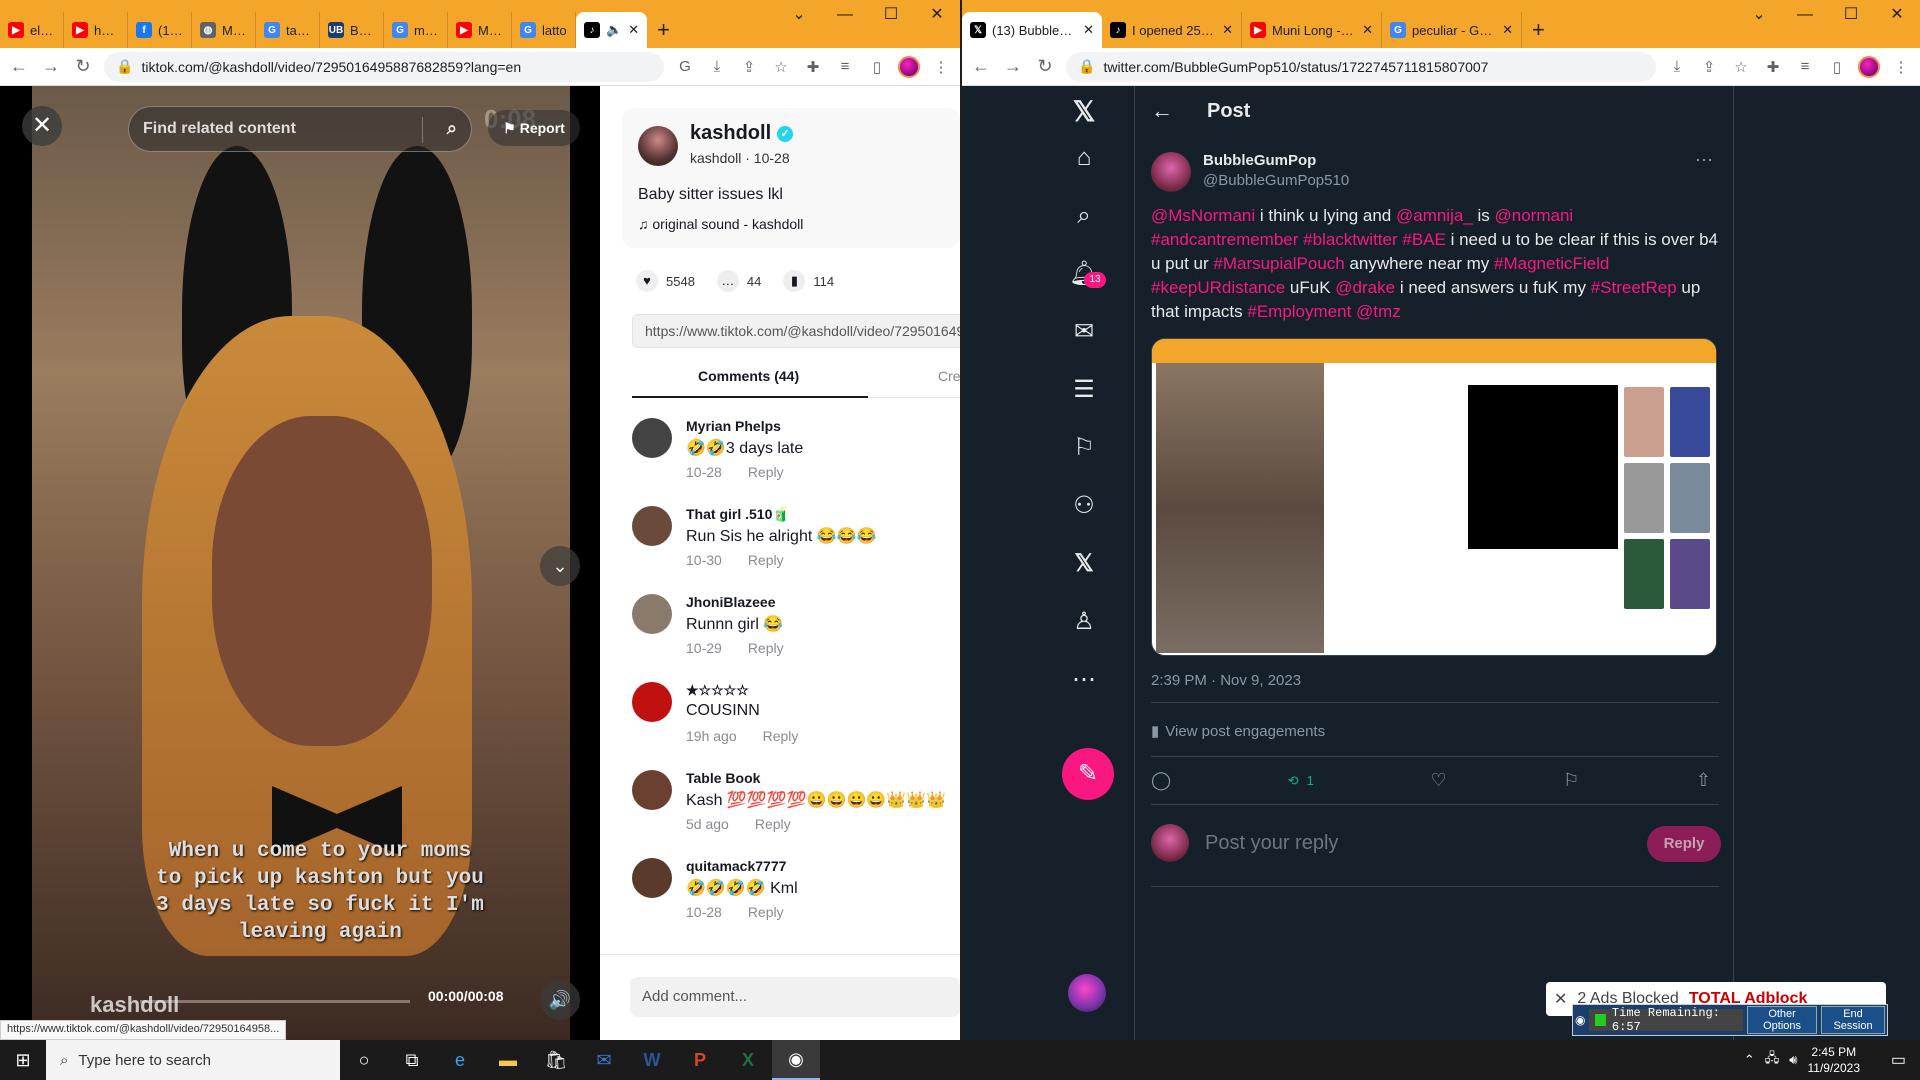 The image size is (1920, 1080). Describe the element at coordinates (1172, 30) in the screenshot. I see `browser-tab: ♪ I opened 250 coug ✕` at that location.